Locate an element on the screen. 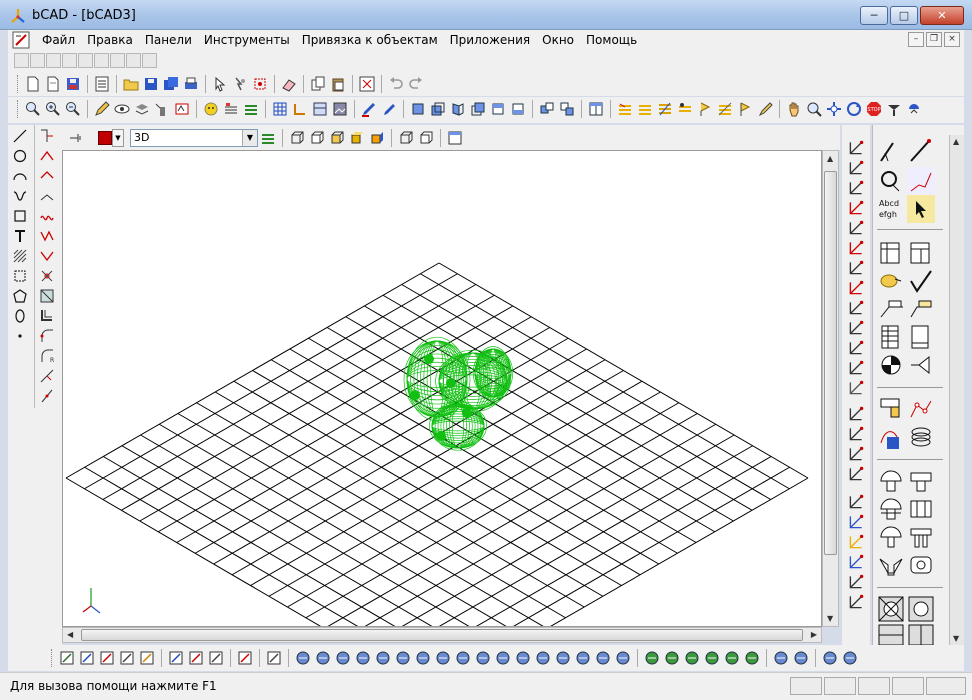 This screenshot has height=700, width=972. measure-icon is located at coordinates (182, 109).